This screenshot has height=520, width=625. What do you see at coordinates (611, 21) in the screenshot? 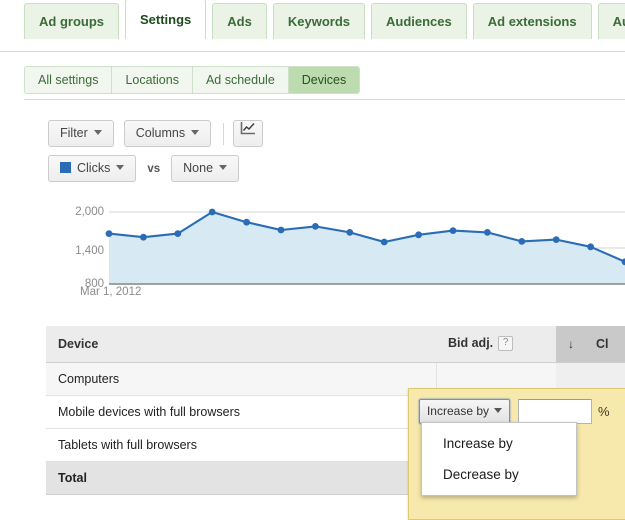
I see `tab-auto-targets: Auto ta` at bounding box center [611, 21].